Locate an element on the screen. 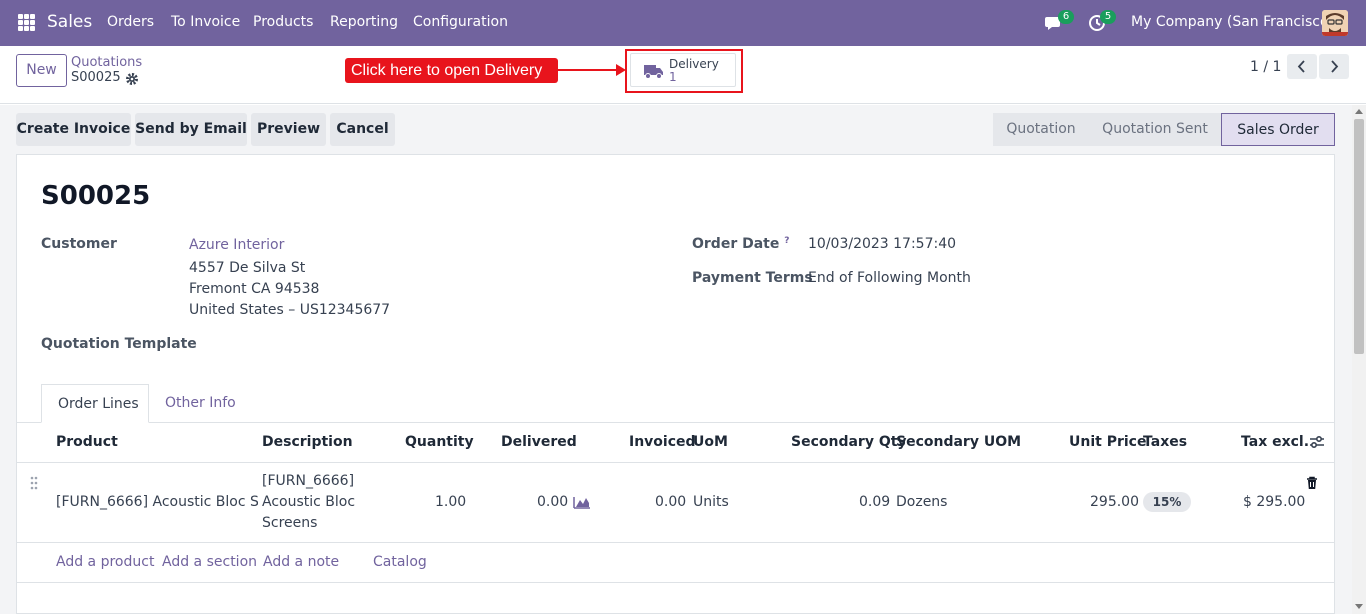  chevron-left-icon is located at coordinates (1301, 66).